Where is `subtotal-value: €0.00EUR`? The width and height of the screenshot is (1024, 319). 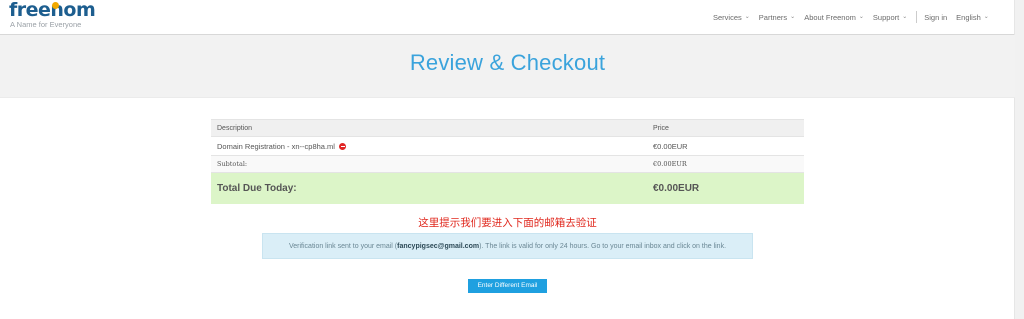
subtotal-value: €0.00EUR is located at coordinates (725, 164).